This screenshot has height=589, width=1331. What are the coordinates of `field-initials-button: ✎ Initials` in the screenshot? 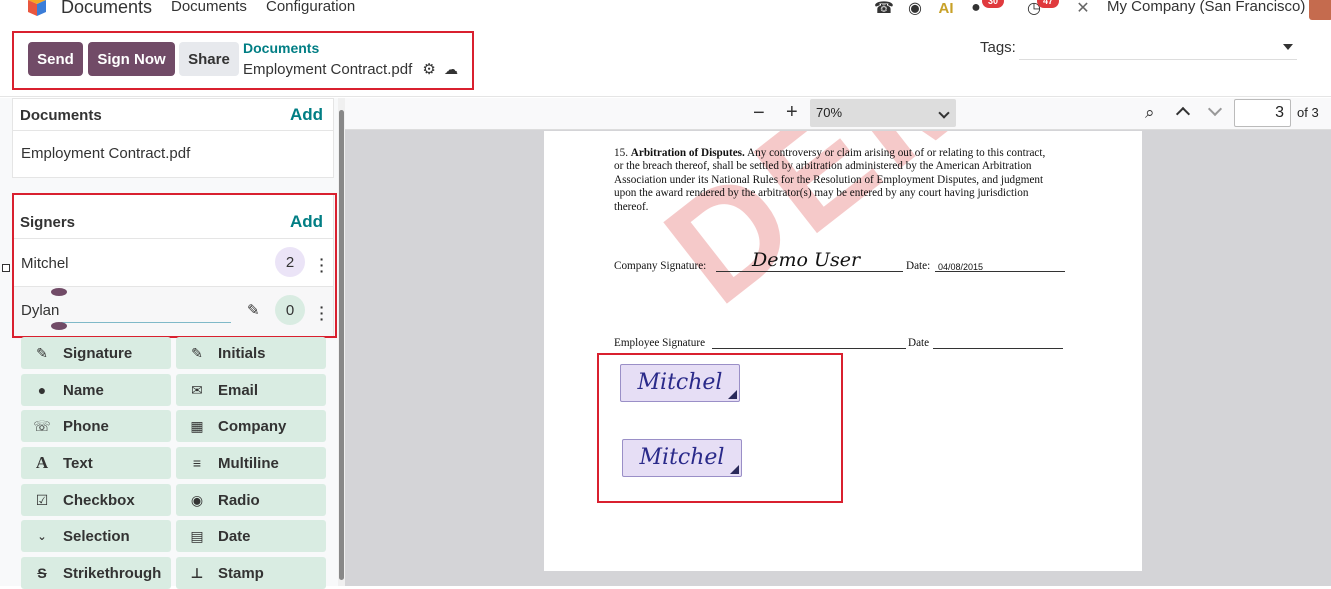 It's located at (251, 353).